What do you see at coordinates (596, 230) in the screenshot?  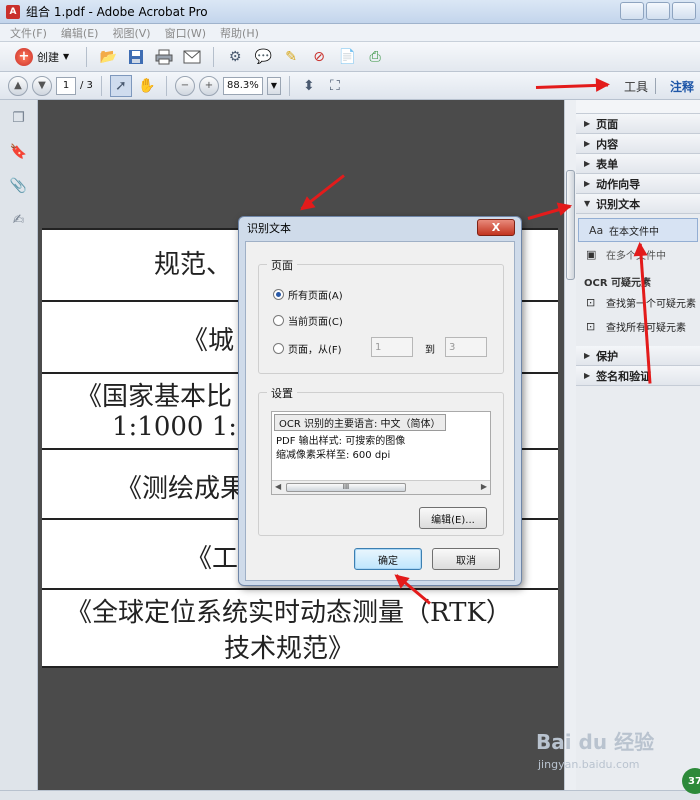 I see `text-aa-icon: Aa` at bounding box center [596, 230].